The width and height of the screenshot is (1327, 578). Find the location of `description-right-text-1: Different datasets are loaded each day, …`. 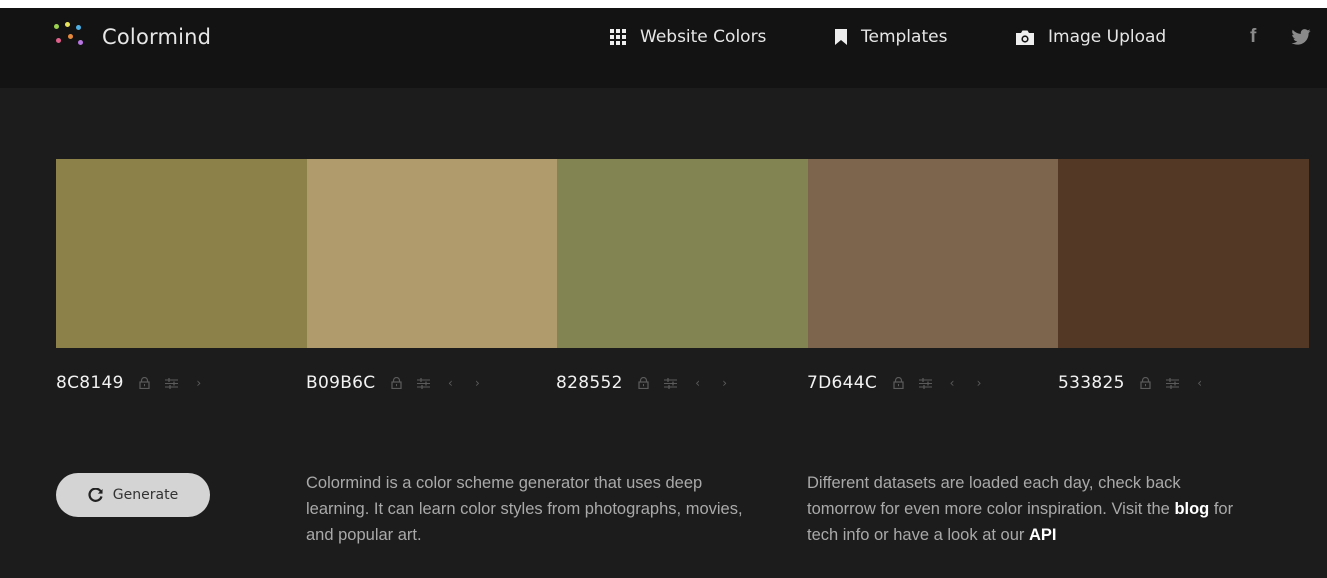

description-right-text-1: Different datasets are loaded each day, … is located at coordinates (994, 496).